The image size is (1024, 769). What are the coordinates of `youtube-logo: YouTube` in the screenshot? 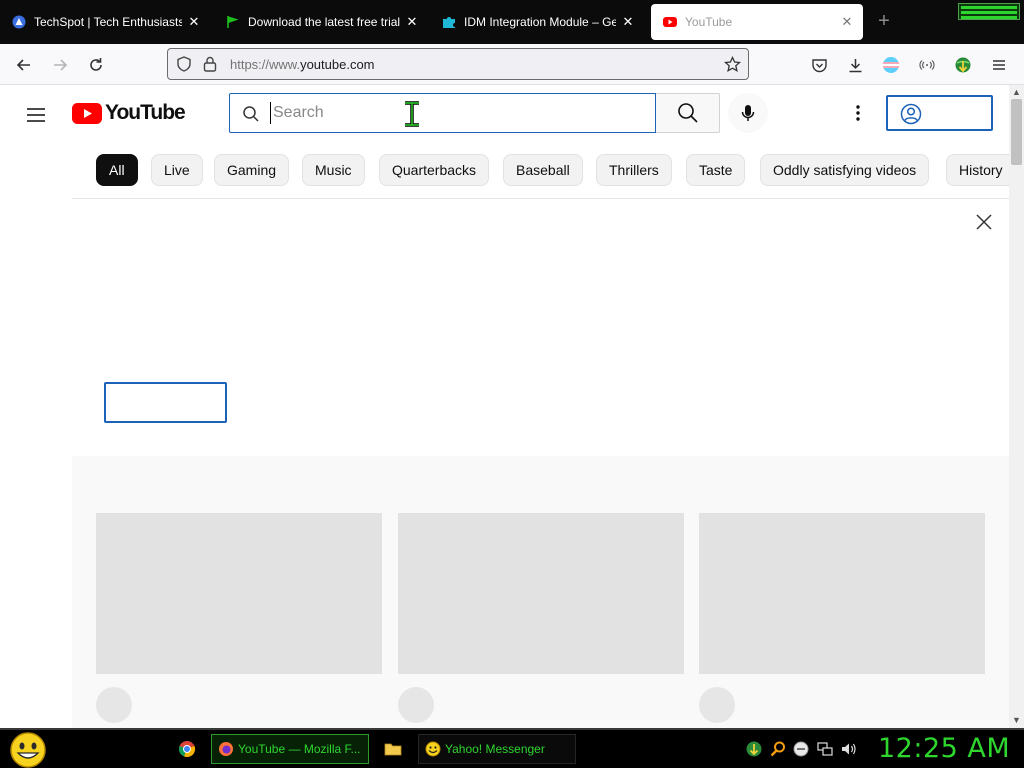 It's located at (129, 113).